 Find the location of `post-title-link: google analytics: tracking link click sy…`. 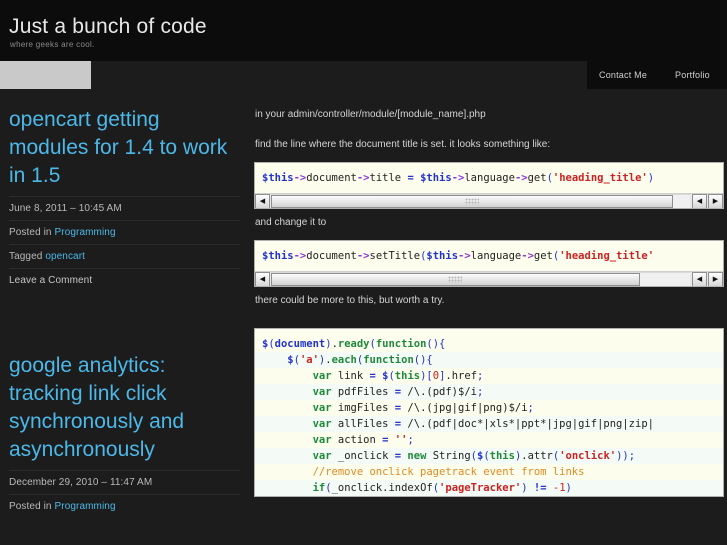

post-title-link: google analytics: tracking link click sy… is located at coordinates (125, 403).